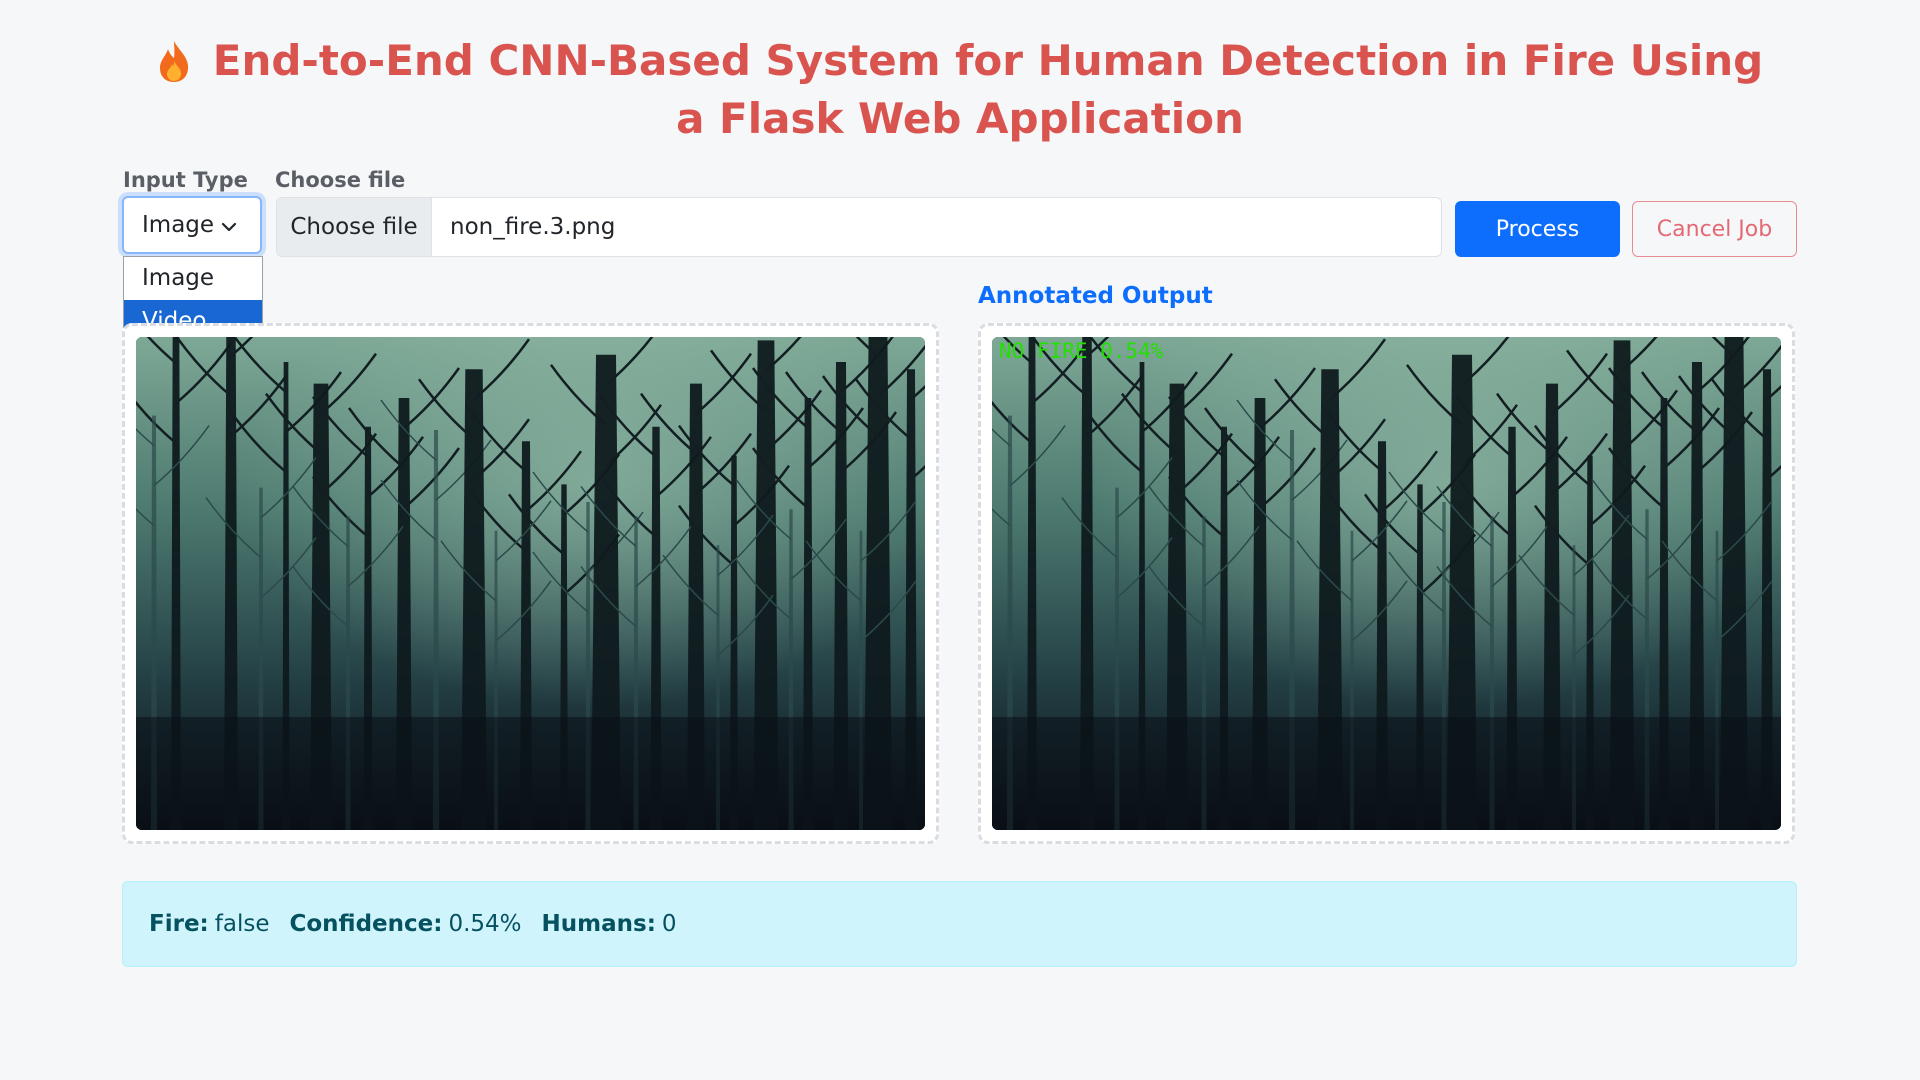 This screenshot has height=1080, width=1920. What do you see at coordinates (242, 924) in the screenshot?
I see `fire-value: false` at bounding box center [242, 924].